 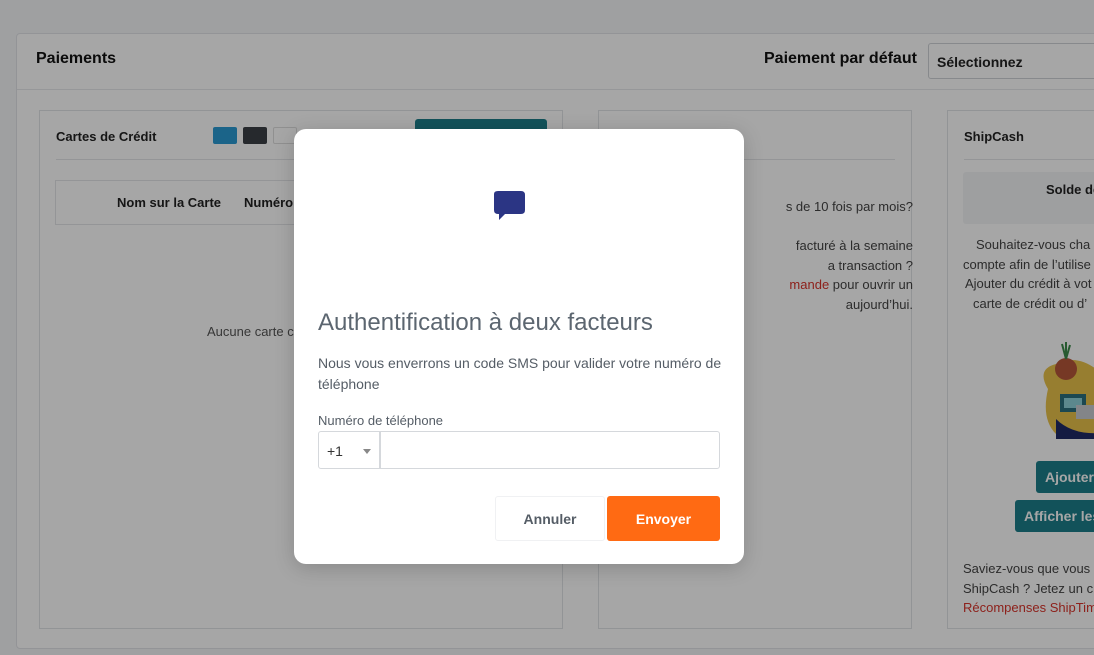 I want to click on country-code-select: +1, so click(x=349, y=450).